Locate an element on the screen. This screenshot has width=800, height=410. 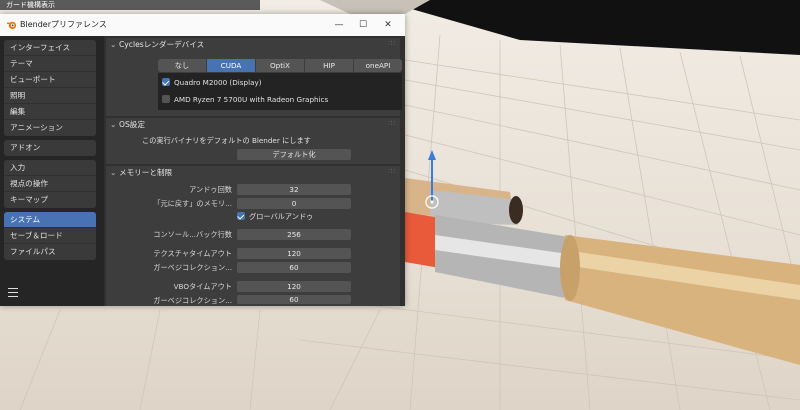
sidebar-item-navigation: 視点の操作 is located at coordinates (50, 184).